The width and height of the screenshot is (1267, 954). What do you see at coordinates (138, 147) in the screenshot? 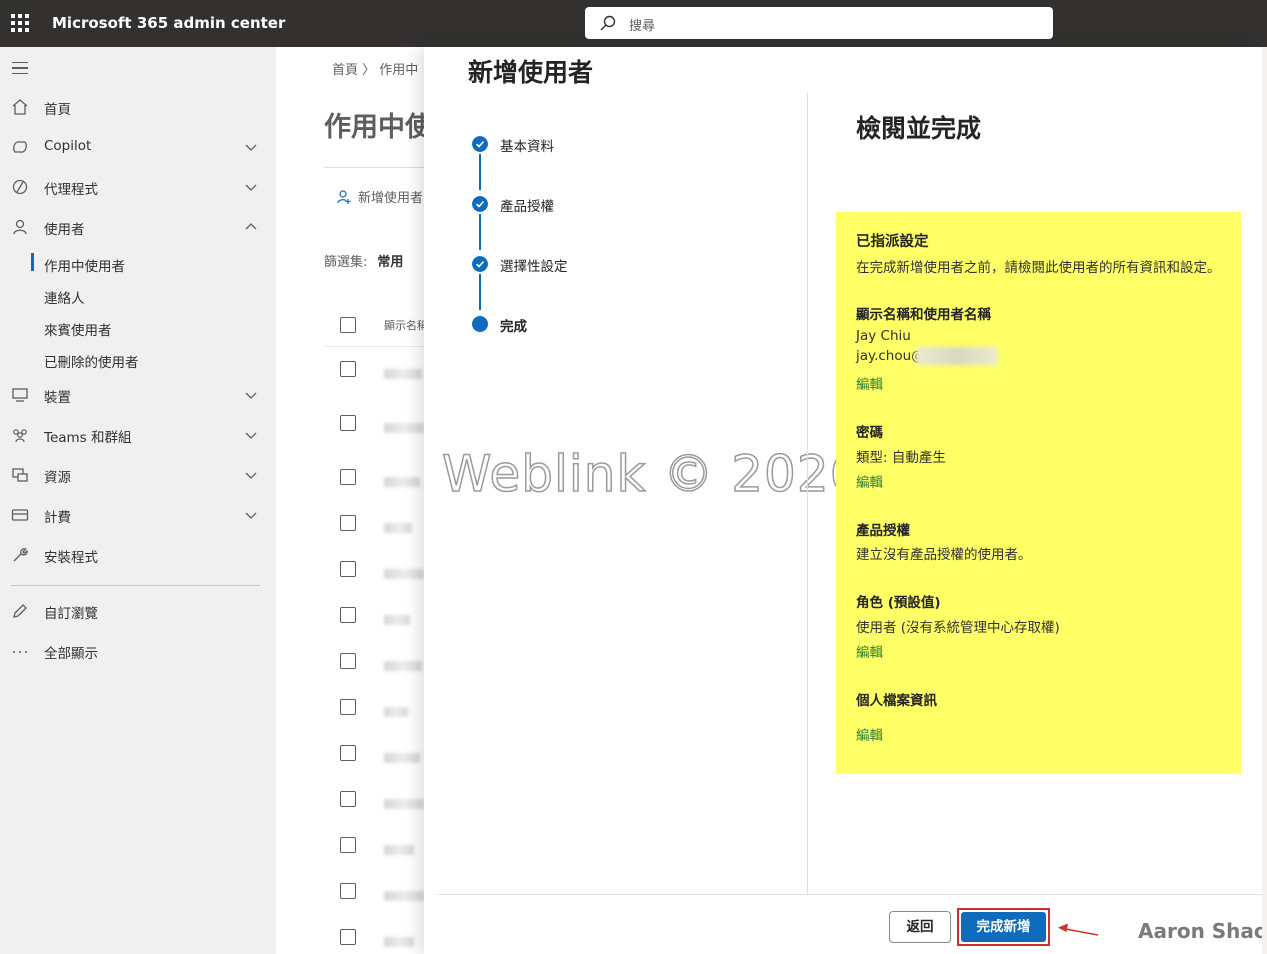
I see `nav-item-copilot: Copilot` at bounding box center [138, 147].